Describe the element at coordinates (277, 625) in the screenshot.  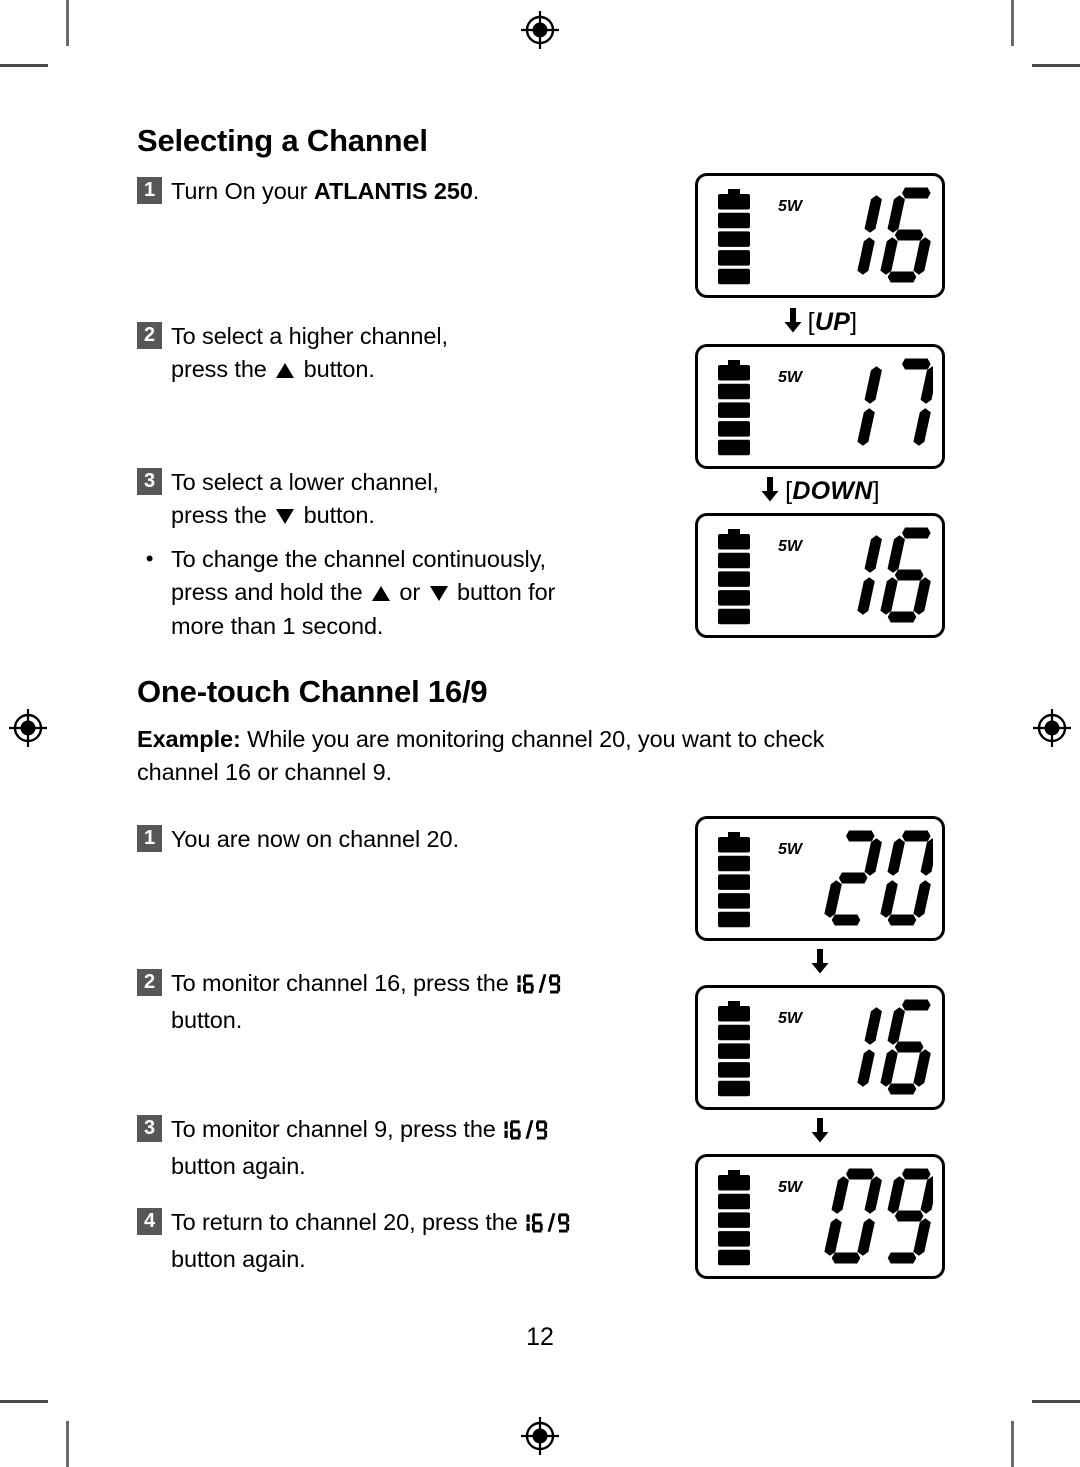
I see `note-line-3: more than 1 second.` at that location.